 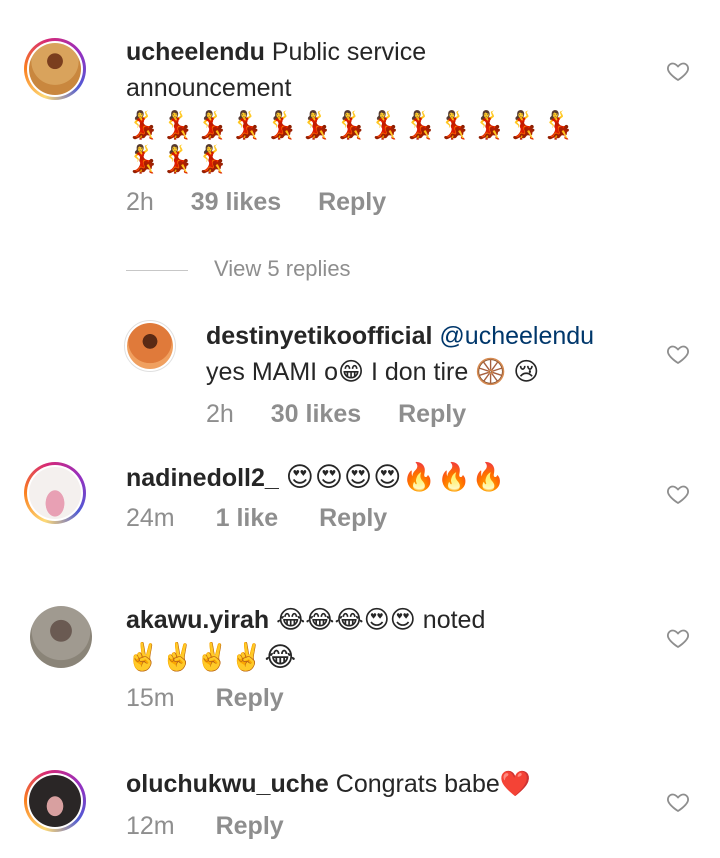 What do you see at coordinates (209, 88) in the screenshot?
I see `comment-text-continued: announcement` at bounding box center [209, 88].